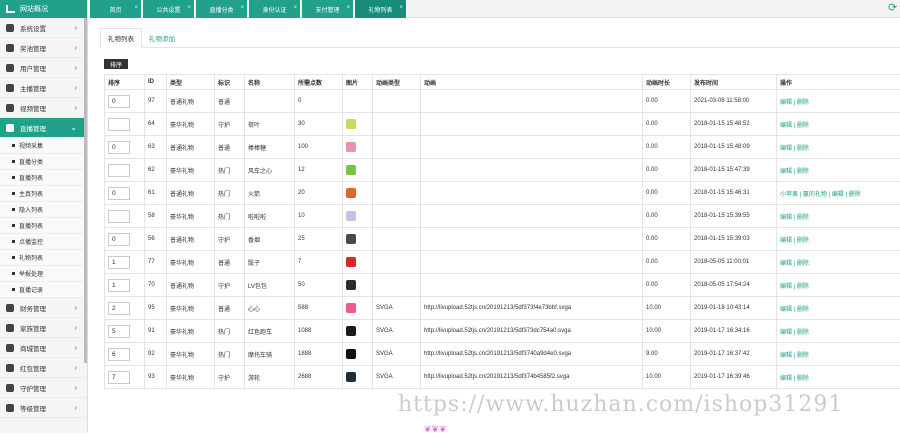 This screenshot has height=435, width=900. I want to click on cell-duration: 0.00, so click(667, 124).